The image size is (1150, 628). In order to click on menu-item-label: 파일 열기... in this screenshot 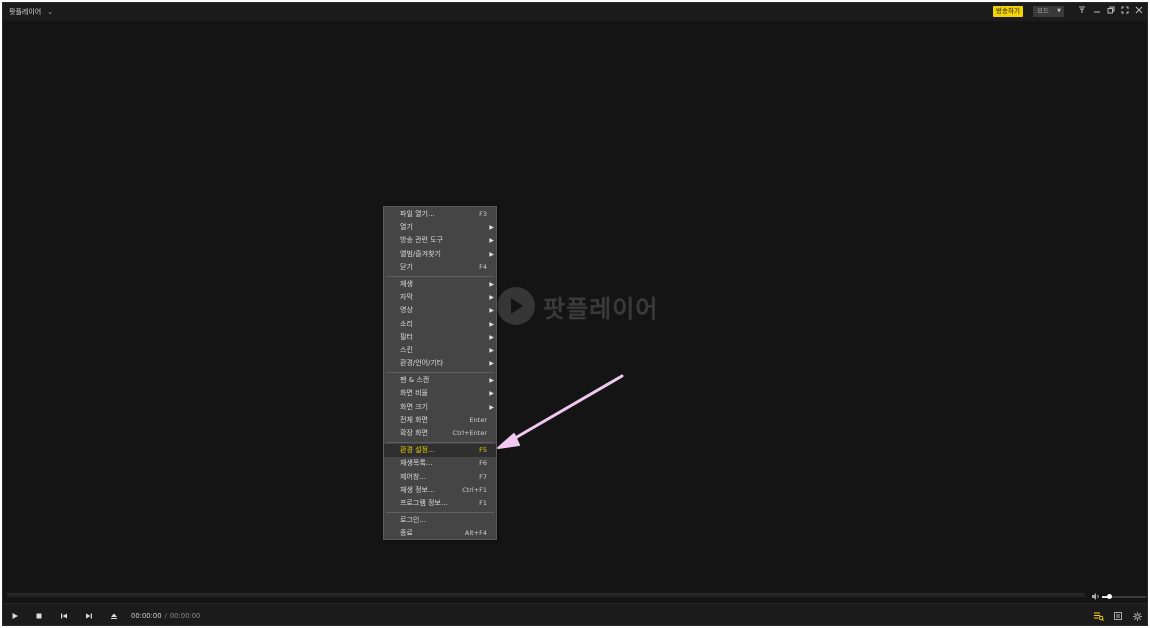, I will do `click(417, 214)`.